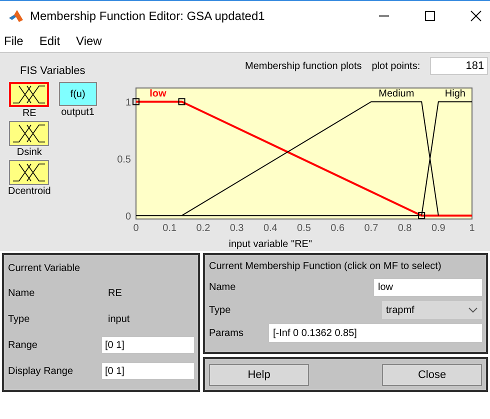 Image resolution: width=490 pixels, height=419 pixels. Describe the element at coordinates (455, 94) in the screenshot. I see `mf-label: High` at that location.